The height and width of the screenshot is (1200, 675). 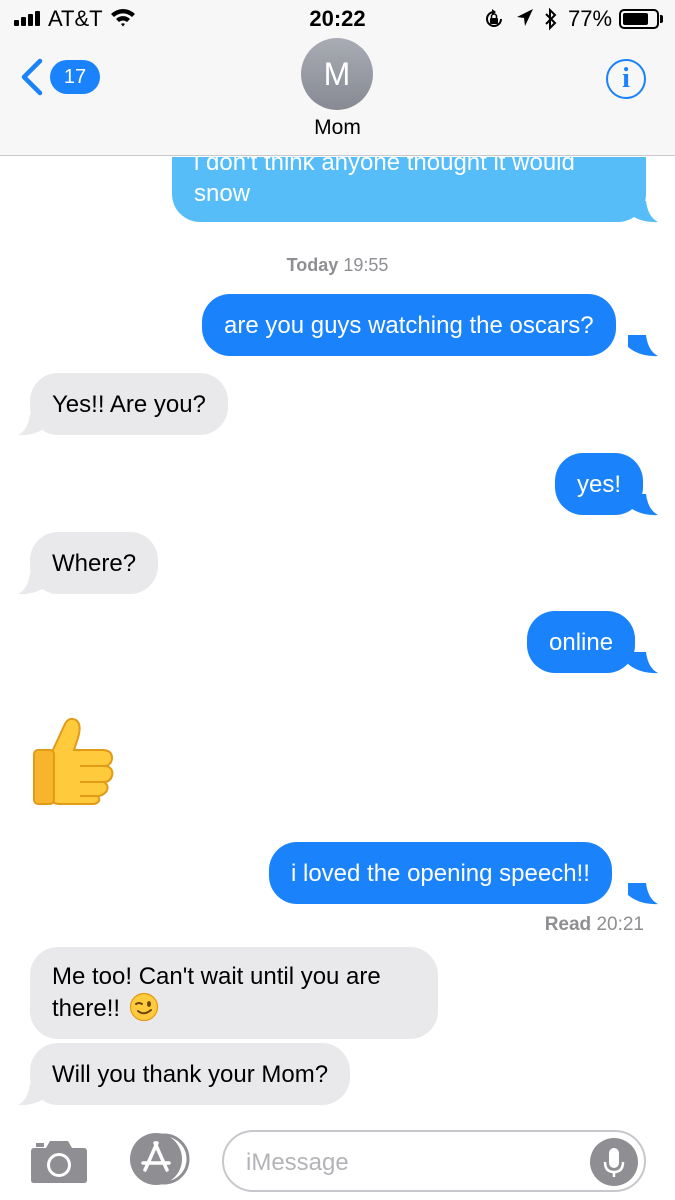 I want to click on app-store-icon, so click(x=159, y=1159).